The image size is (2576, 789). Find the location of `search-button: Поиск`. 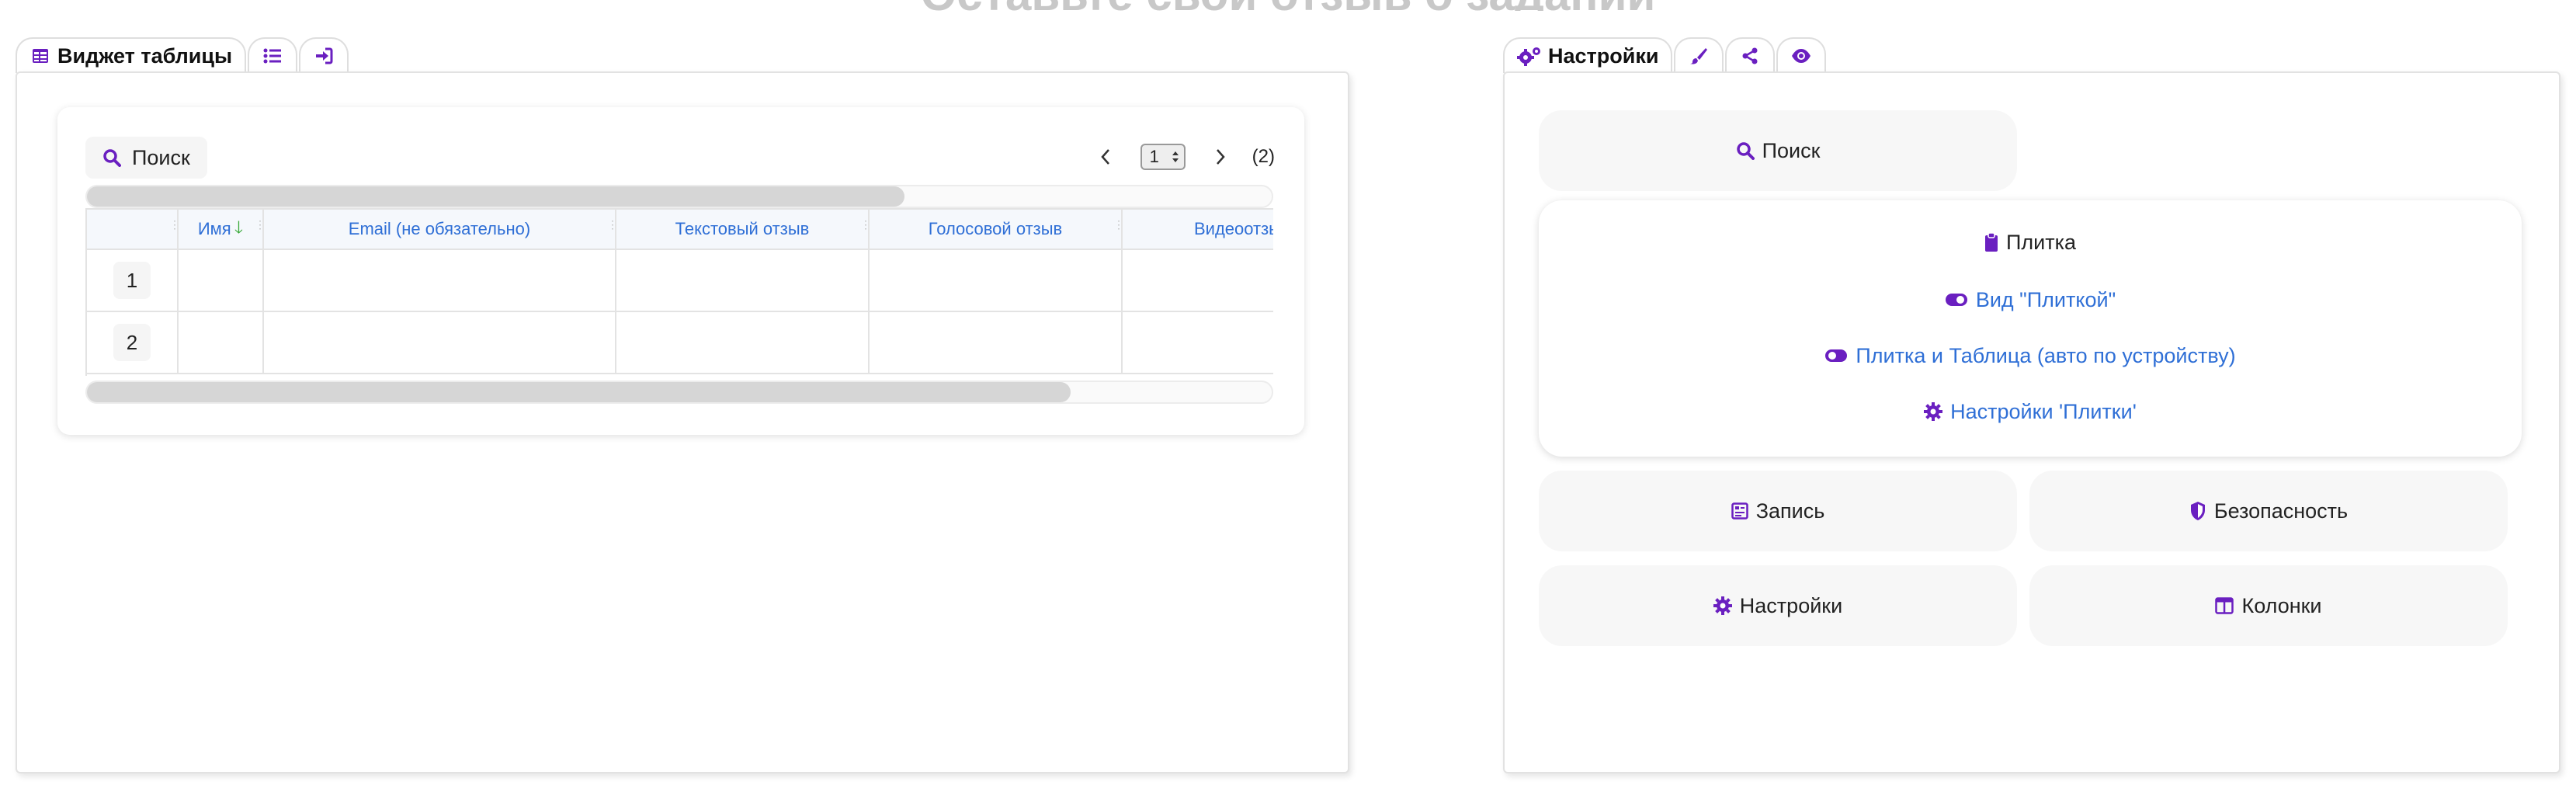

search-button: Поиск is located at coordinates (146, 158).